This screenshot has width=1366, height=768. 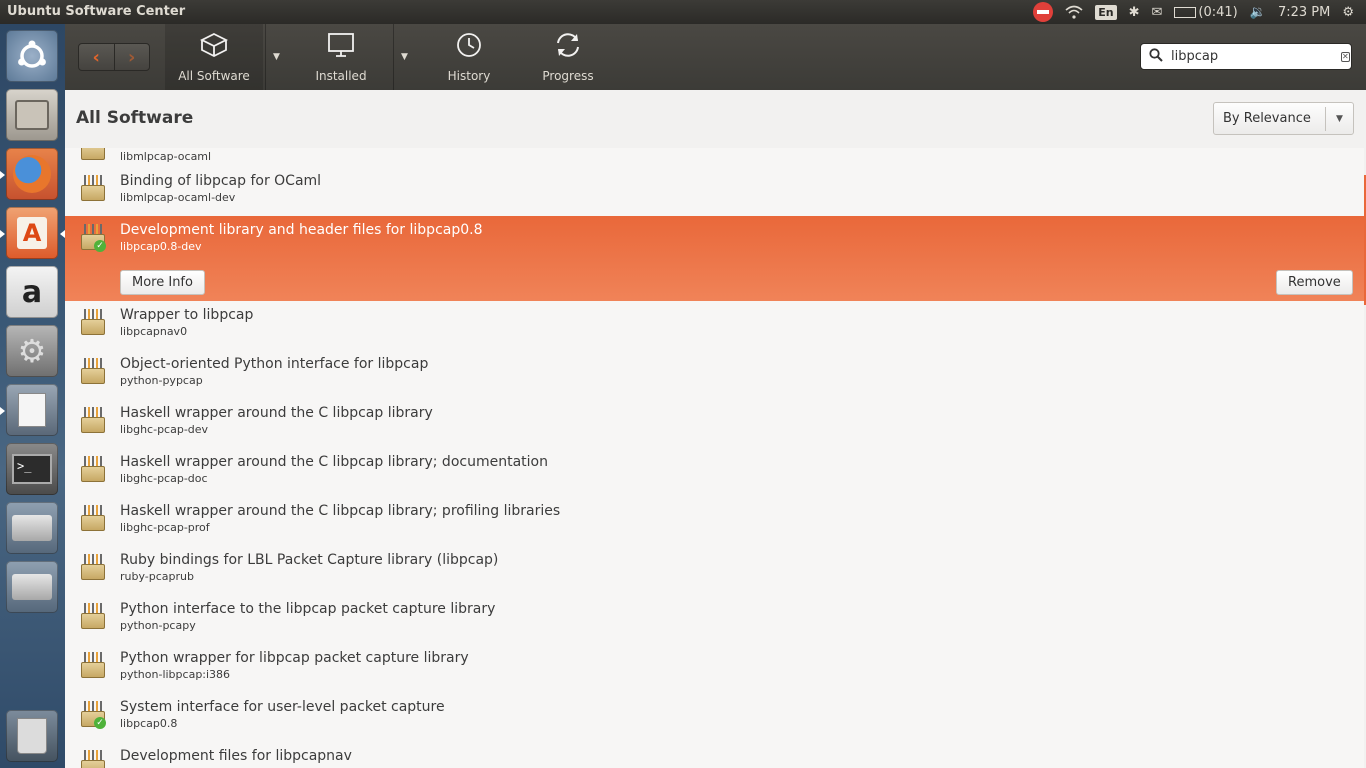 What do you see at coordinates (715, 119) in the screenshot?
I see `content-header: All Software By Relevance ▼` at bounding box center [715, 119].